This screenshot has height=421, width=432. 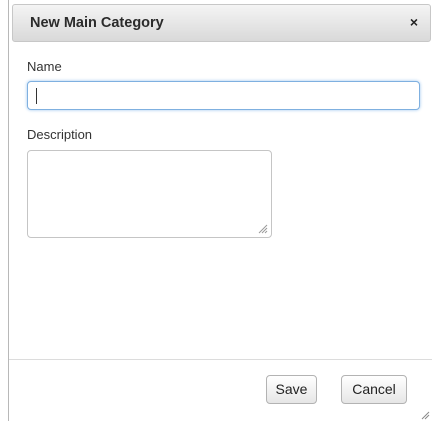 What do you see at coordinates (36, 96) in the screenshot?
I see `text-caret` at bounding box center [36, 96].